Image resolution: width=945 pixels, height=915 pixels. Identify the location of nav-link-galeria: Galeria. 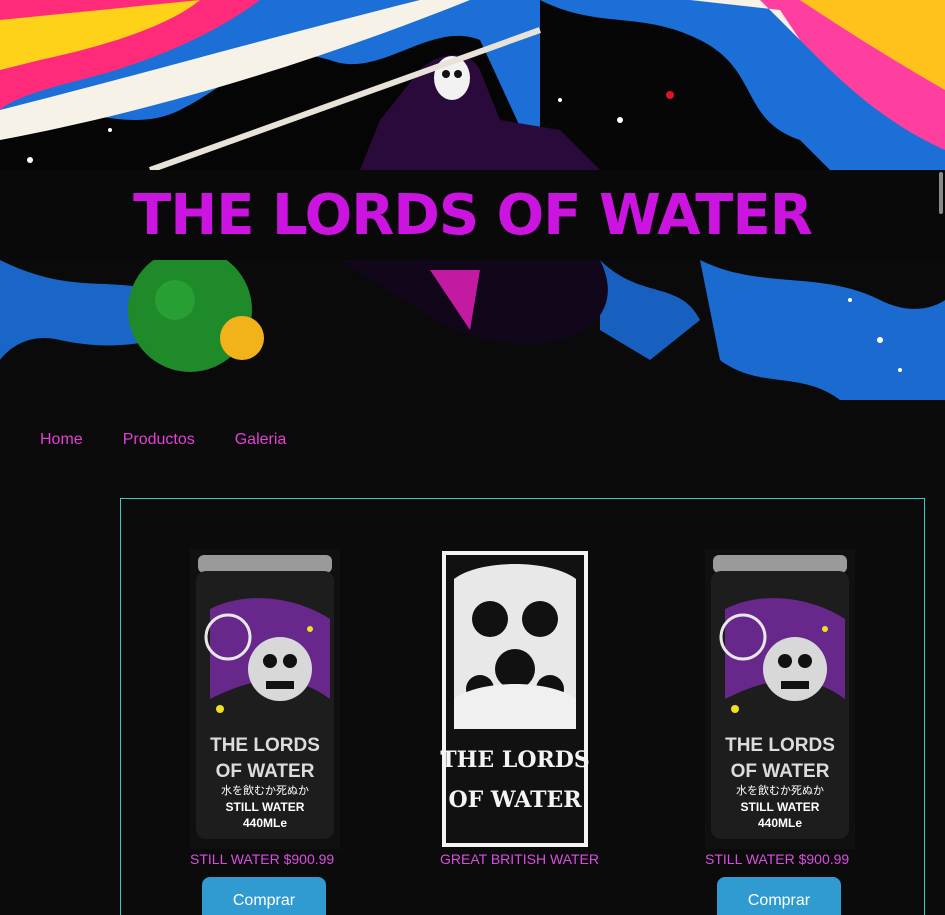
(261, 440).